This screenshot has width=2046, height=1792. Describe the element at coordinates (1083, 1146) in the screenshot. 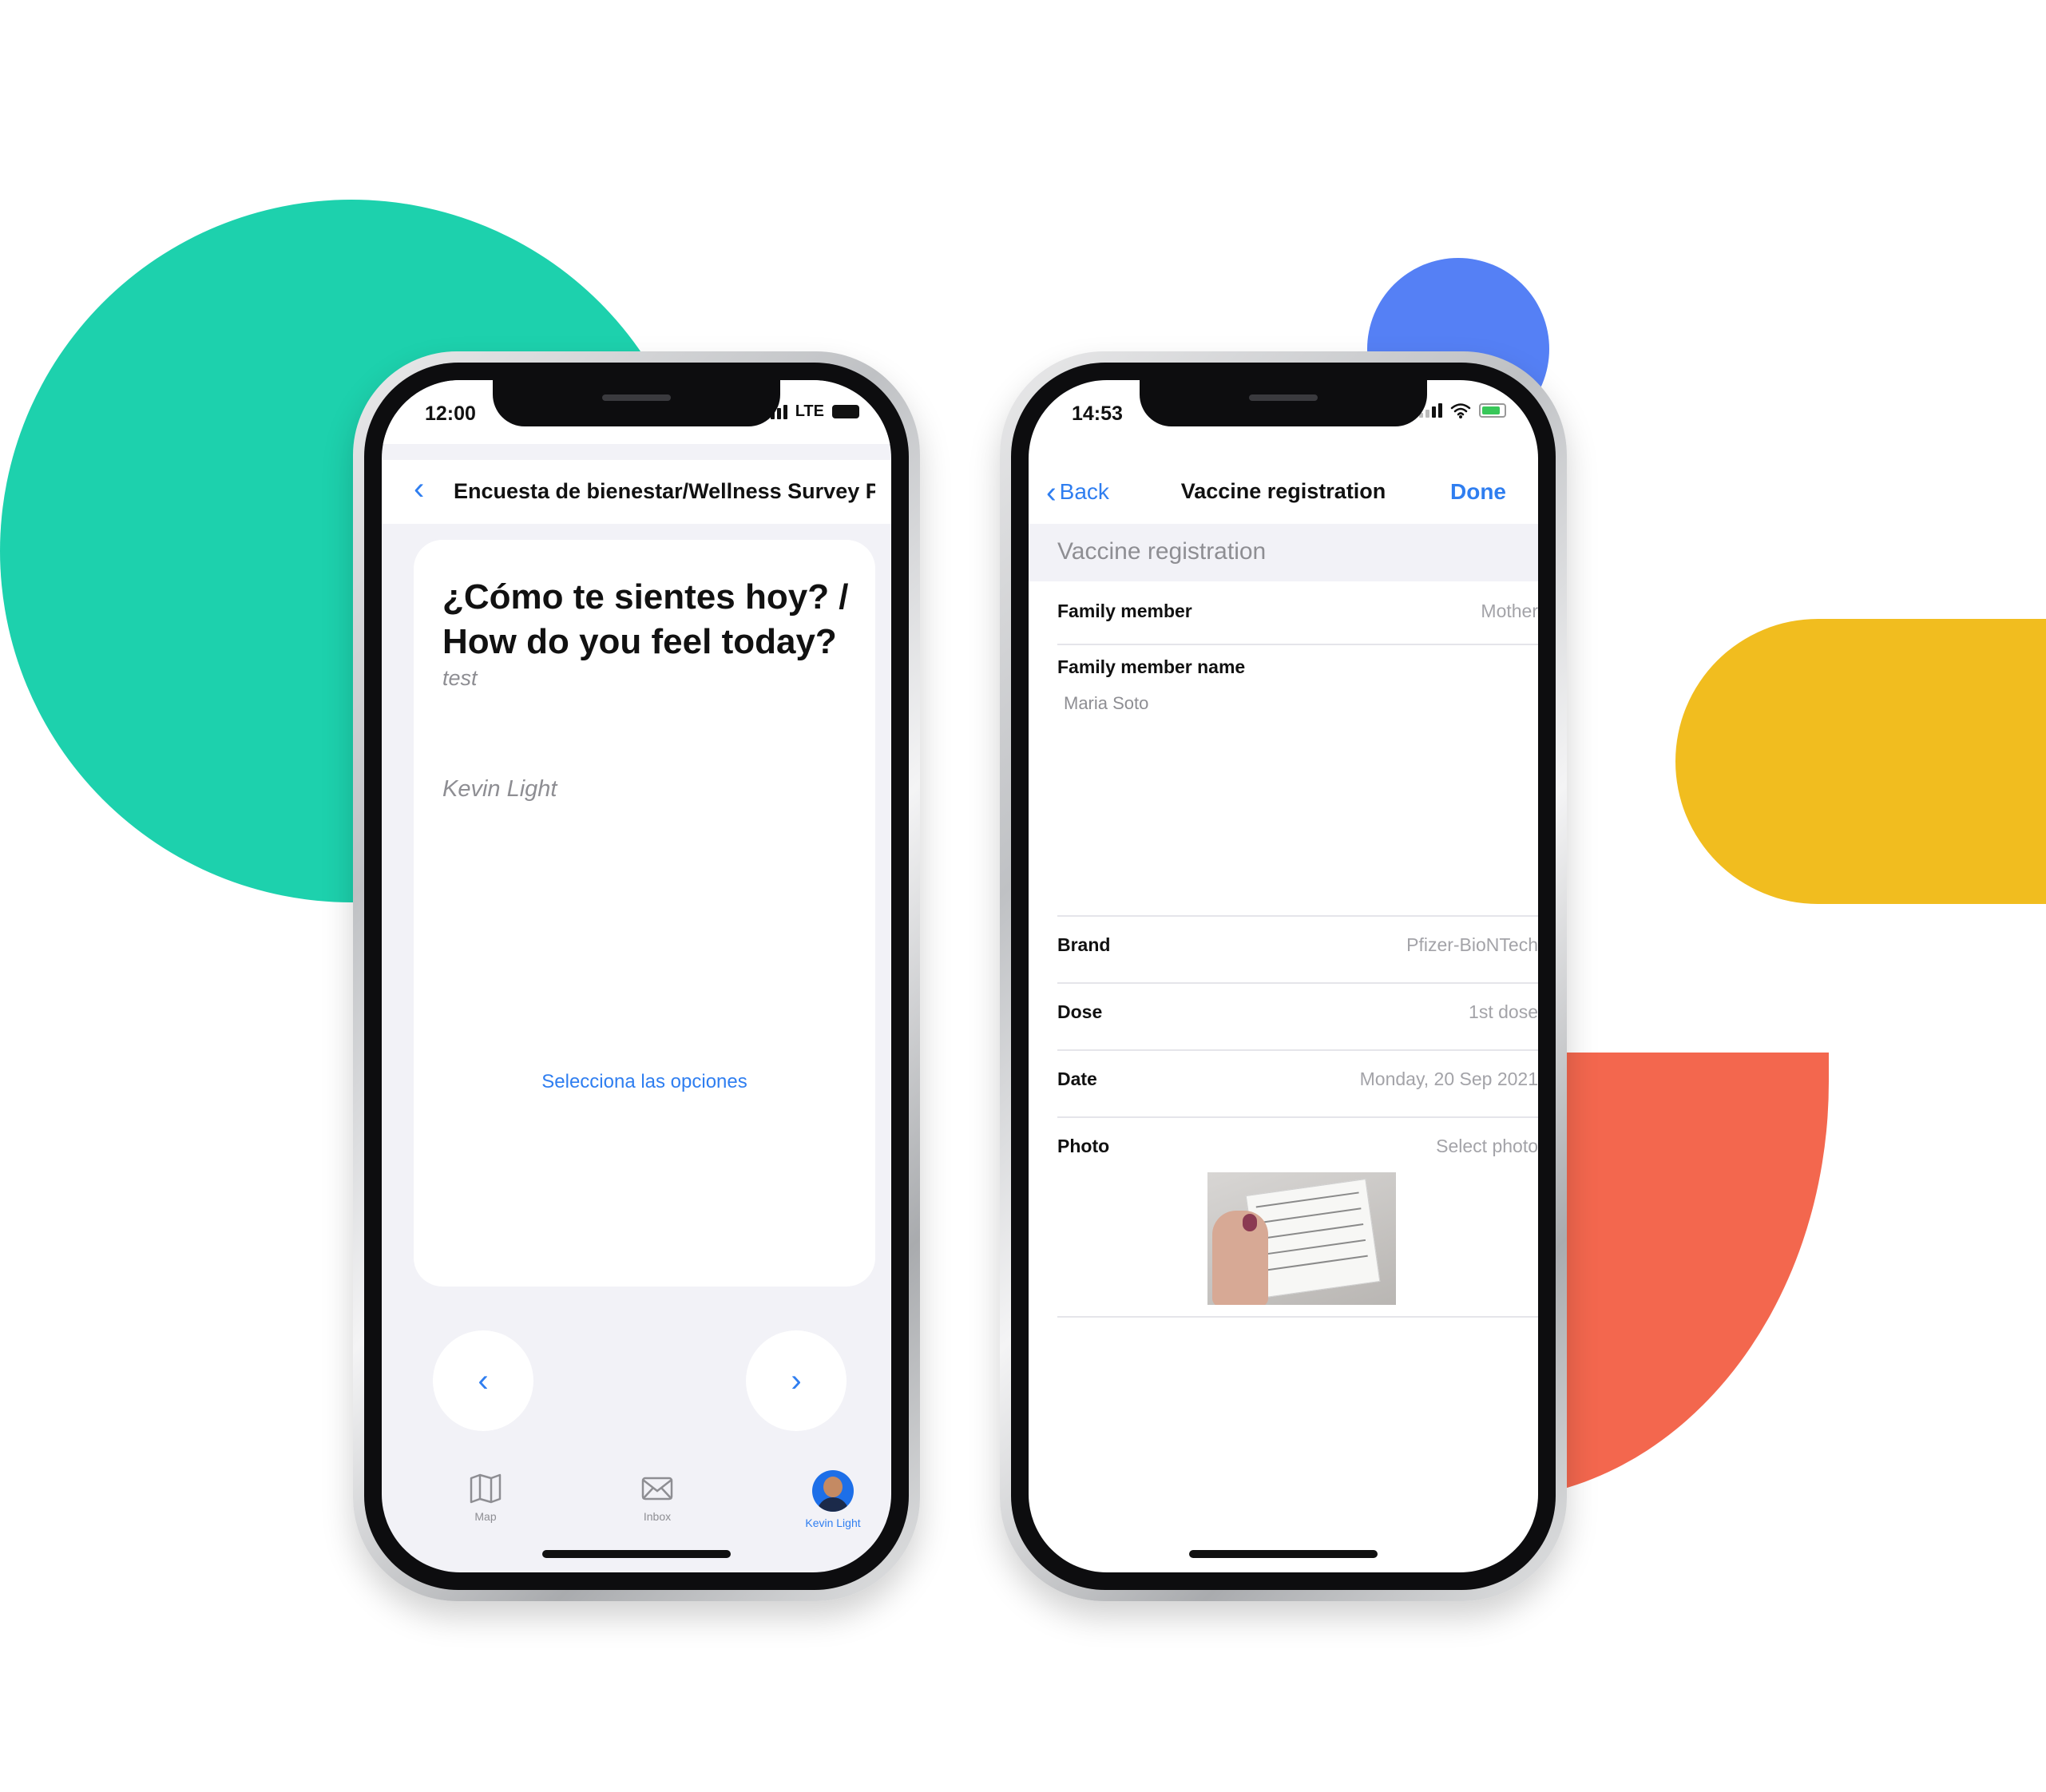

I see `photo-label: Photo` at that location.